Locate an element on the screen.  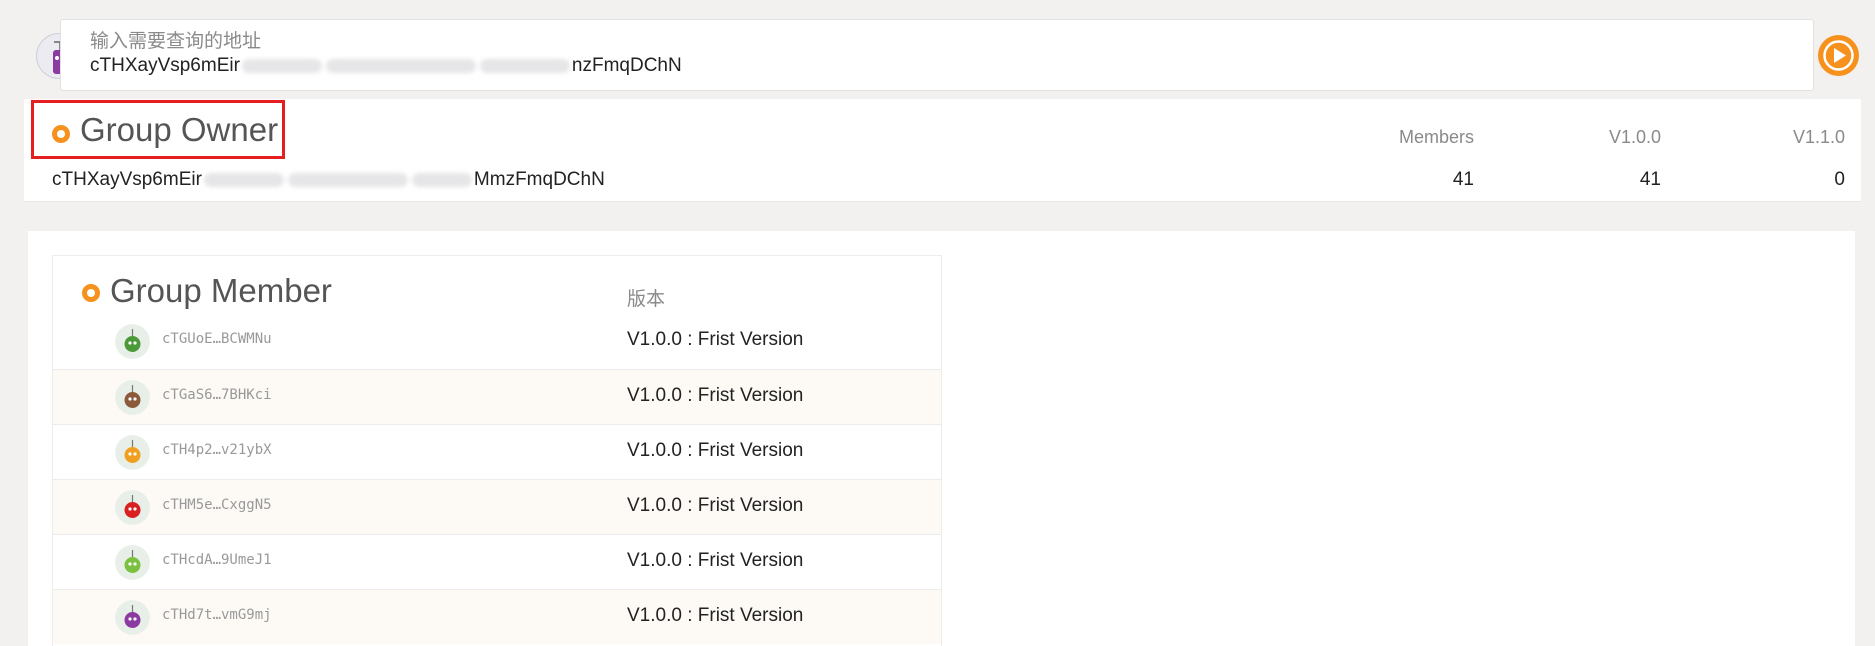
owner-v100-count: 41 is located at coordinates (1650, 179).